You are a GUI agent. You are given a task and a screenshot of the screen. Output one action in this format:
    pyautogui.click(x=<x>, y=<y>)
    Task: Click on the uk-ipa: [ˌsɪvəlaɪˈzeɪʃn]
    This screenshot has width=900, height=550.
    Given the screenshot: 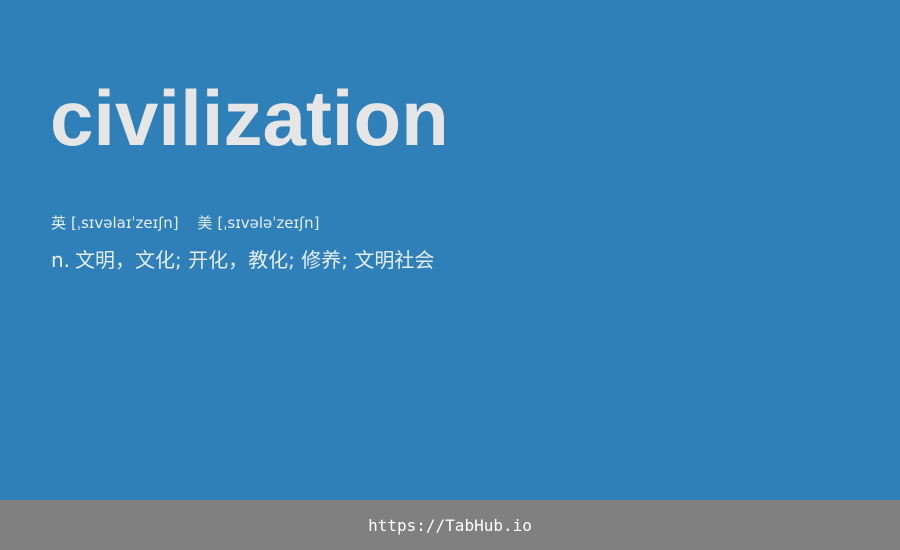 What is the action you would take?
    pyautogui.click(x=125, y=223)
    